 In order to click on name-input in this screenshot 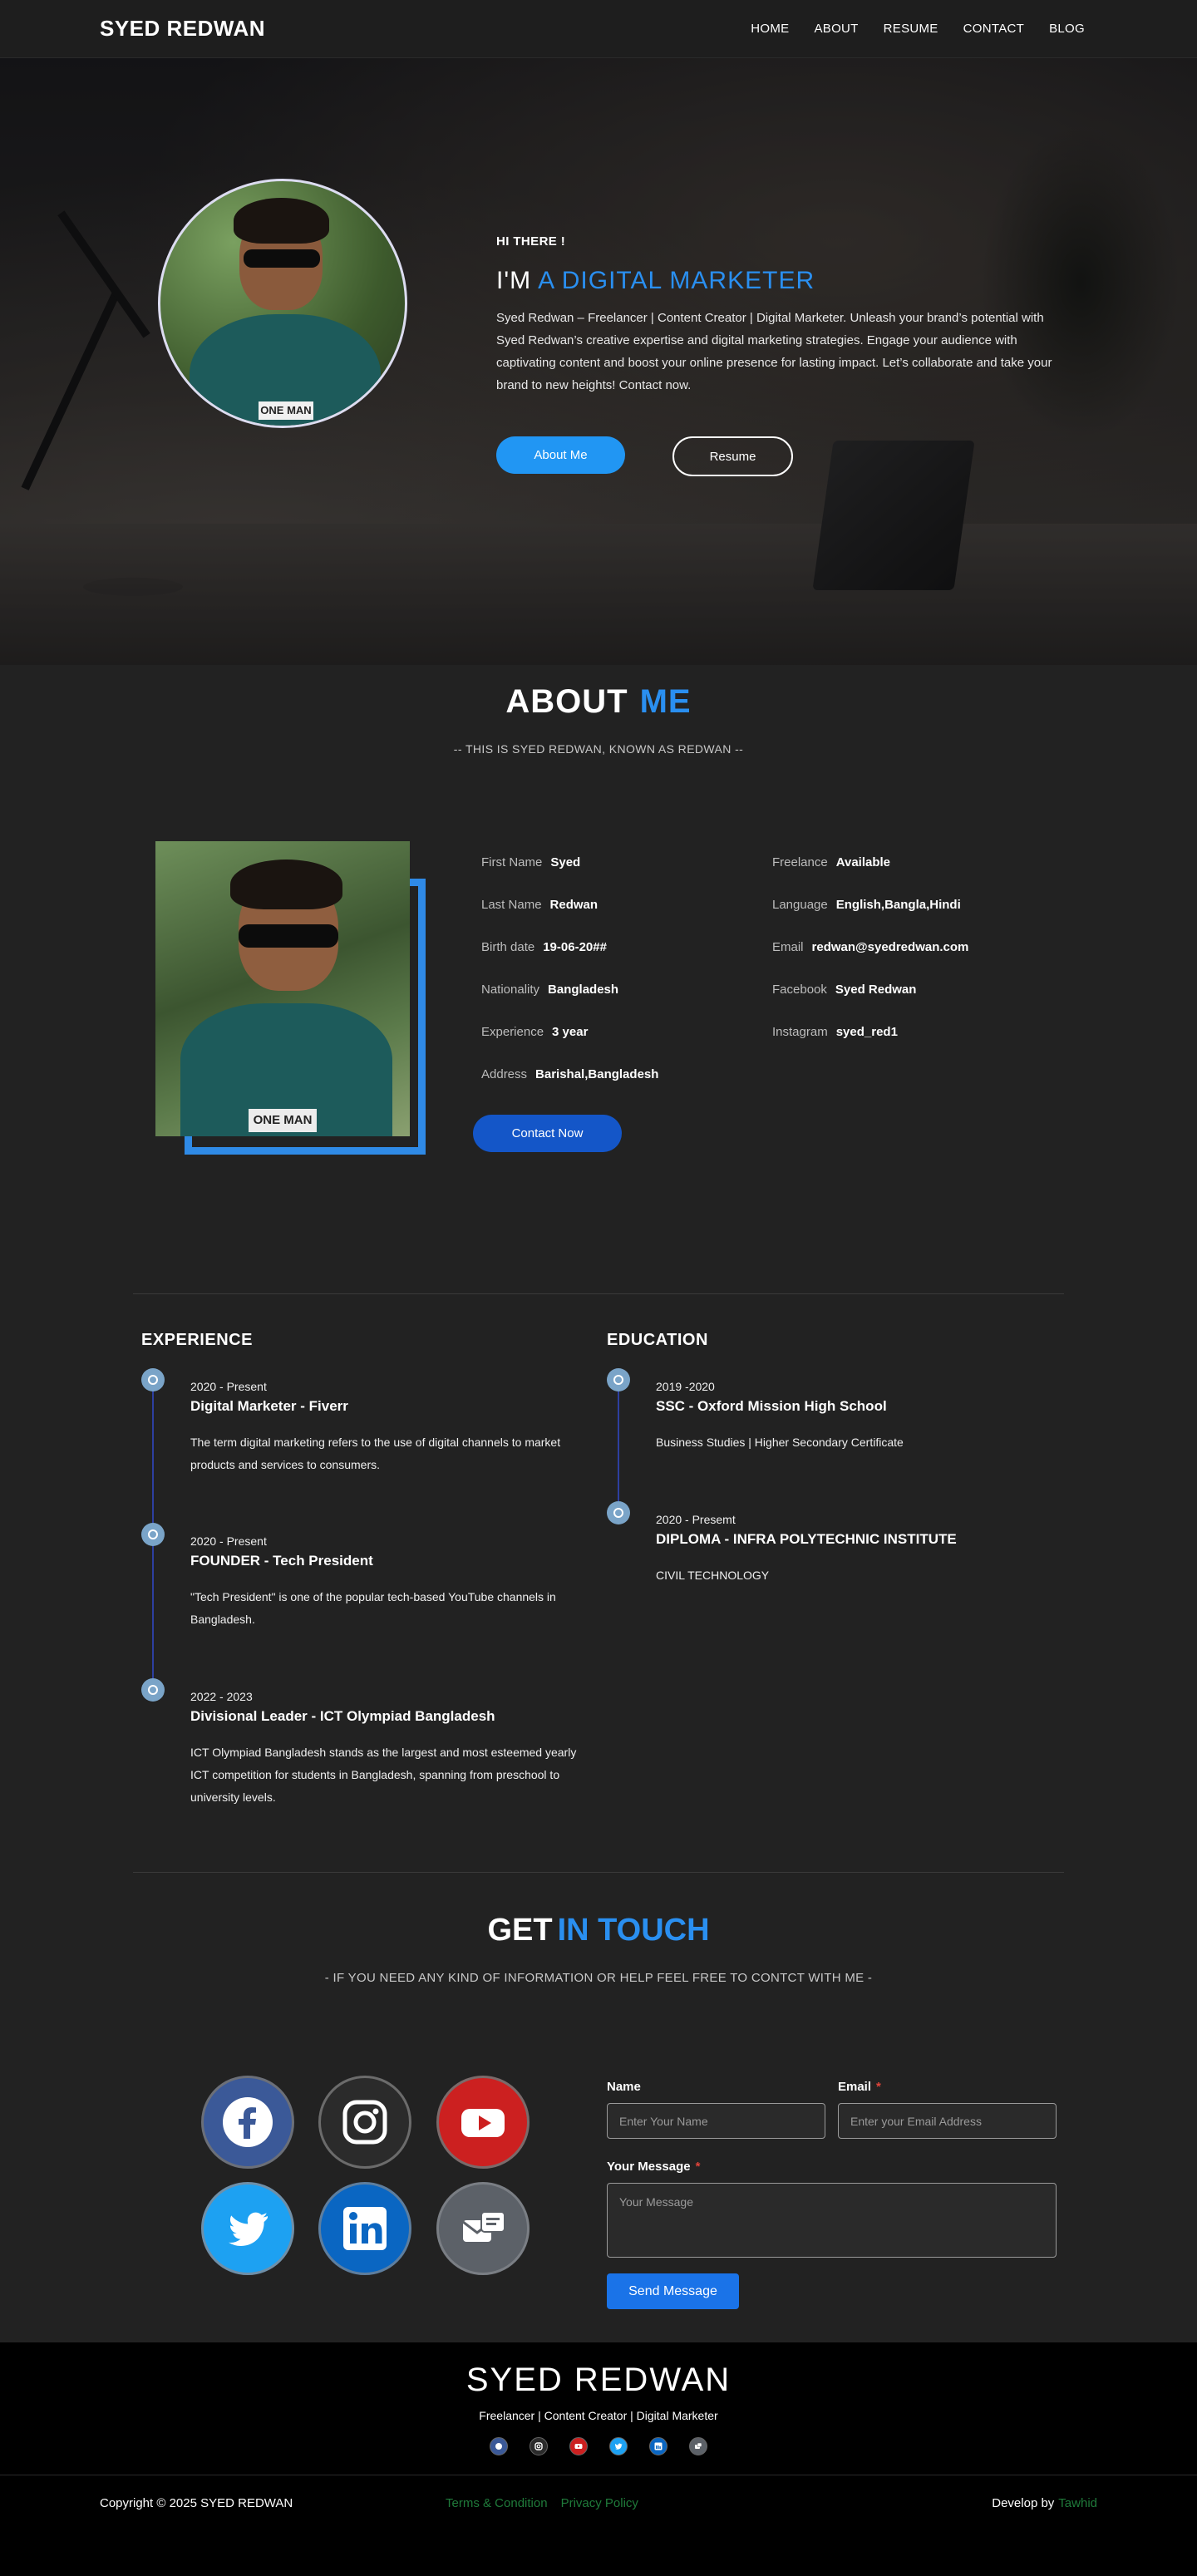, I will do `click(716, 2121)`.